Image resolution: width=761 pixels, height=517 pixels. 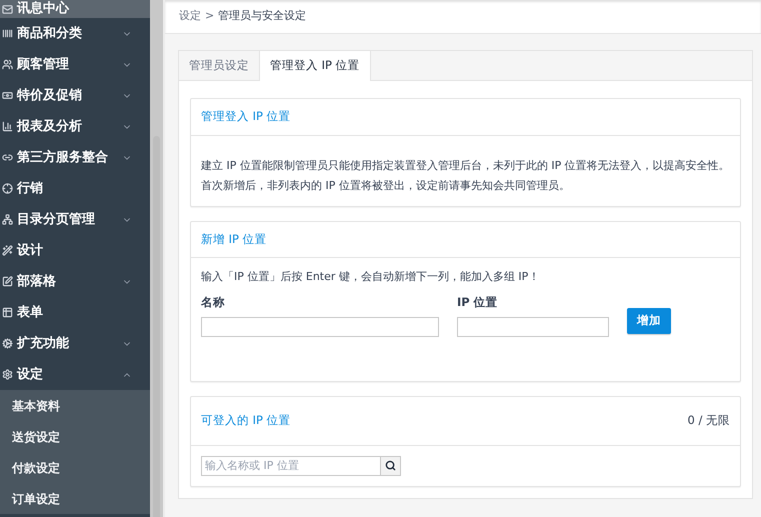 I want to click on link-icon, so click(x=7, y=157).